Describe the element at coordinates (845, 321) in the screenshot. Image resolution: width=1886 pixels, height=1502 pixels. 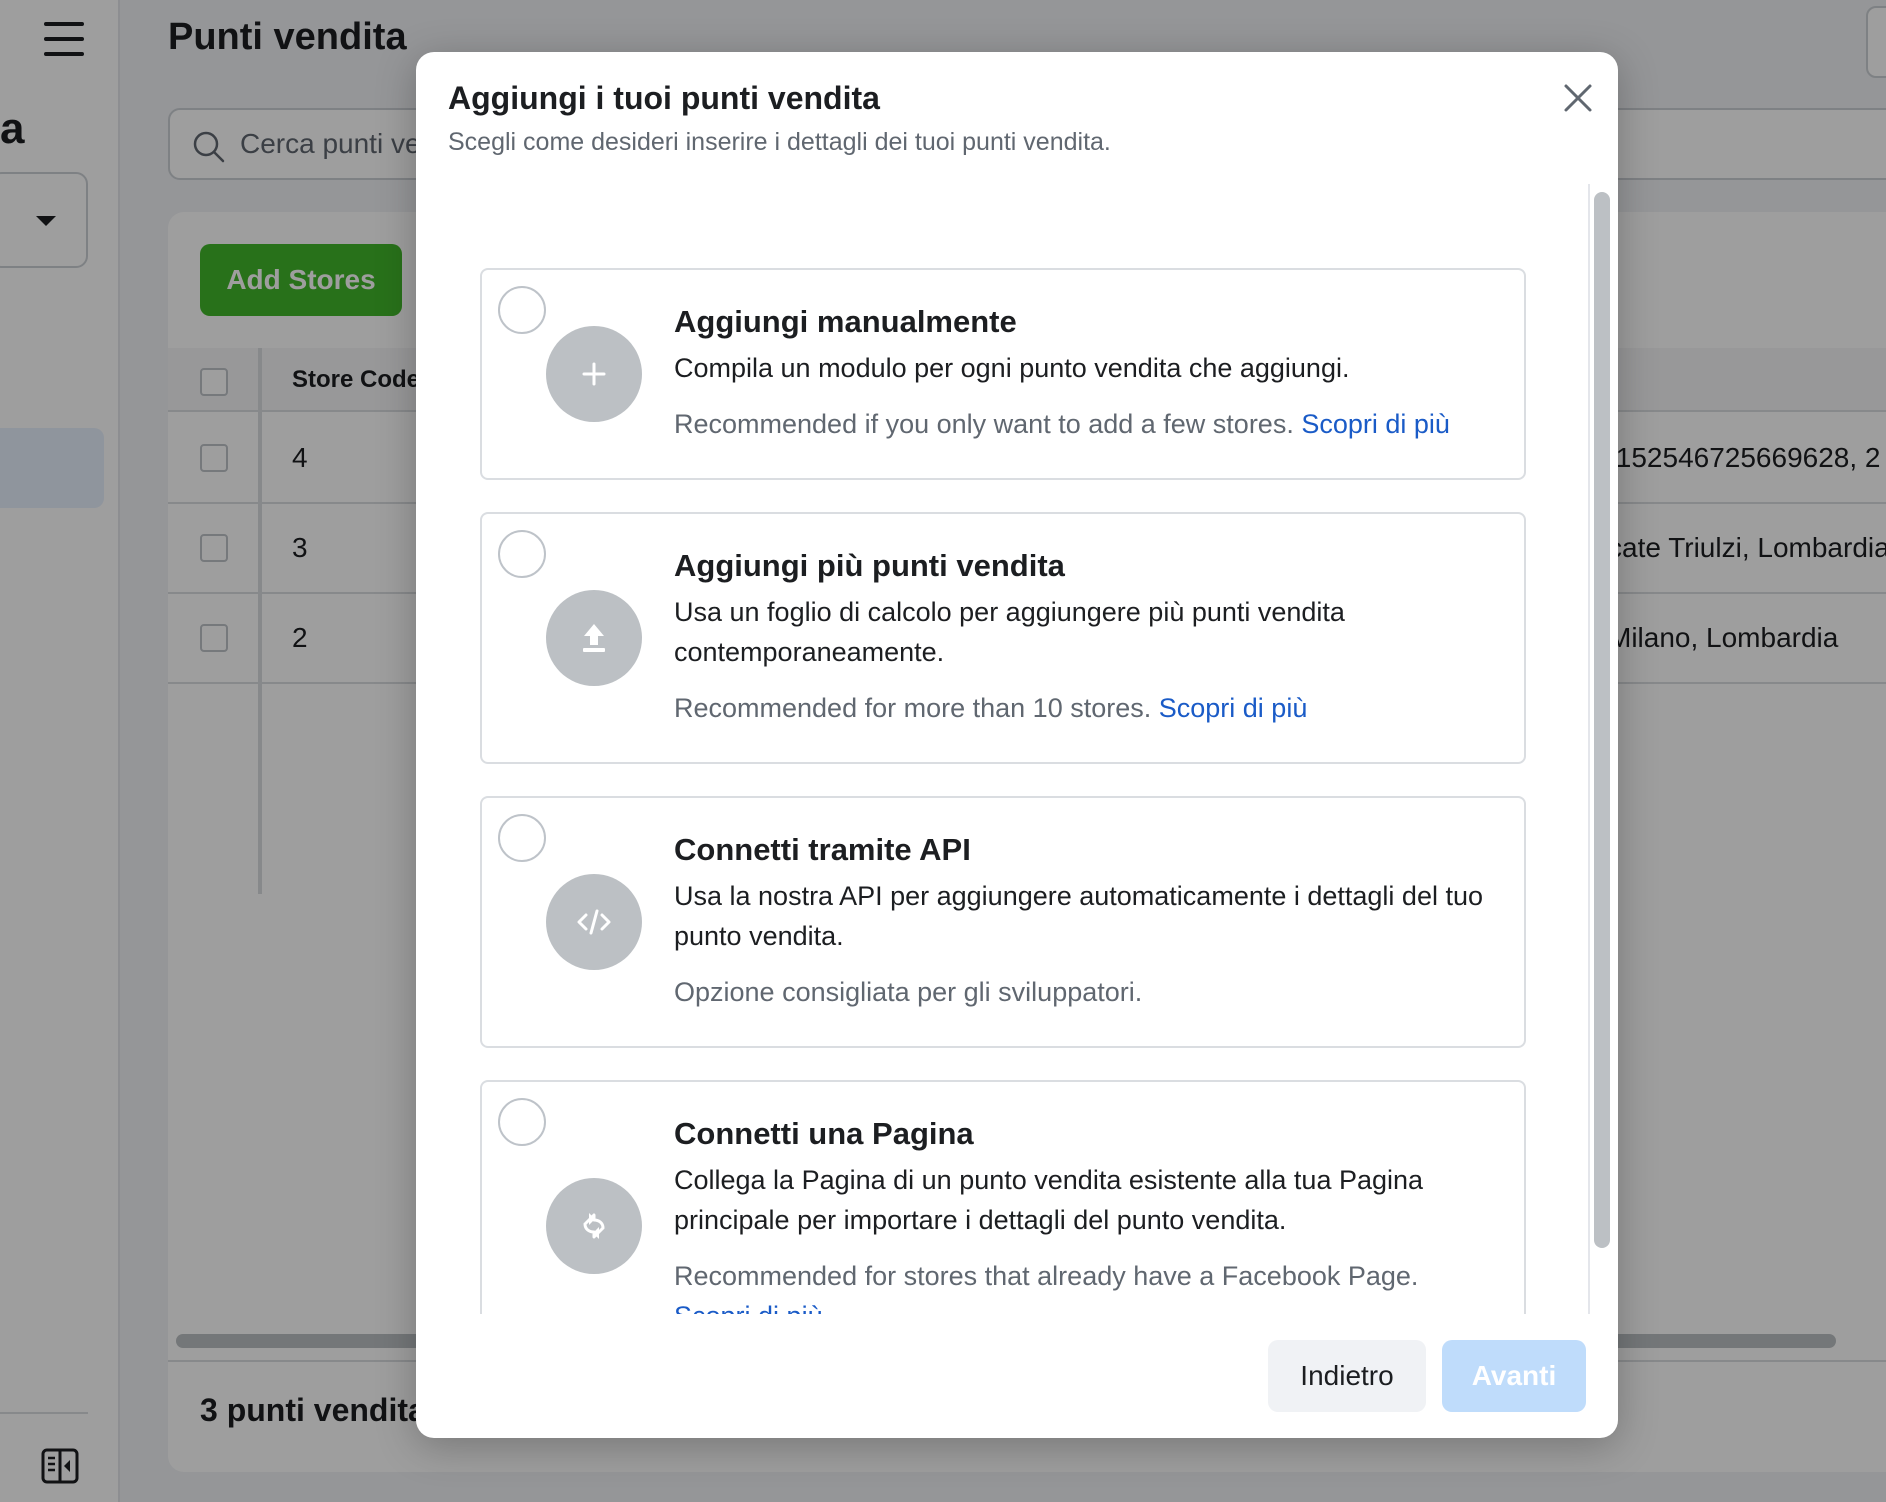
I see `option-title: Aggiungi manualmente` at that location.